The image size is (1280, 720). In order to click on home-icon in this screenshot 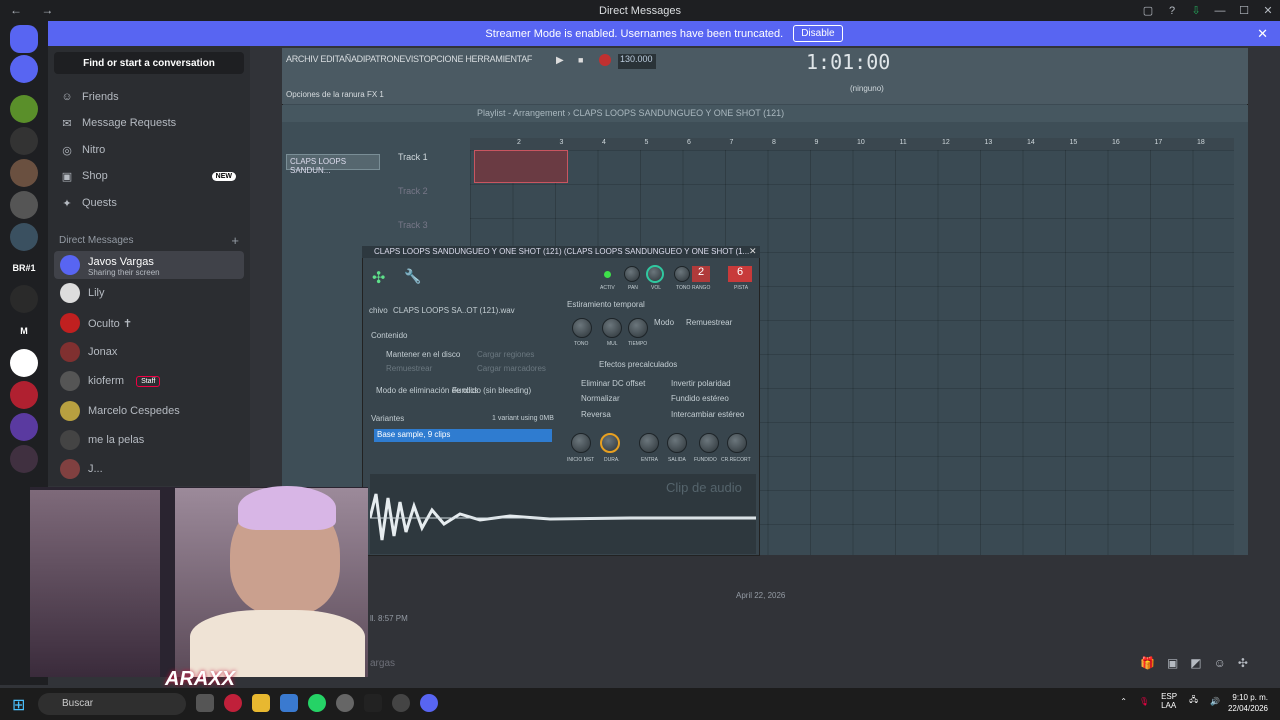, I will do `click(24, 39)`.